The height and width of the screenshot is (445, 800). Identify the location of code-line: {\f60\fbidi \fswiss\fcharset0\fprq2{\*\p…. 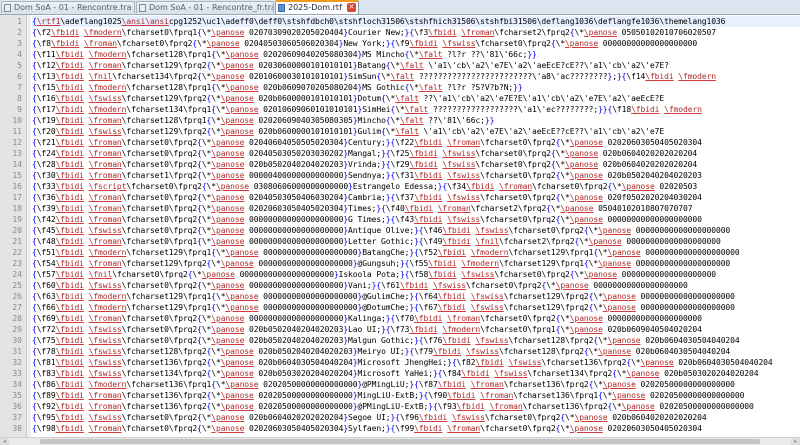
(416, 285).